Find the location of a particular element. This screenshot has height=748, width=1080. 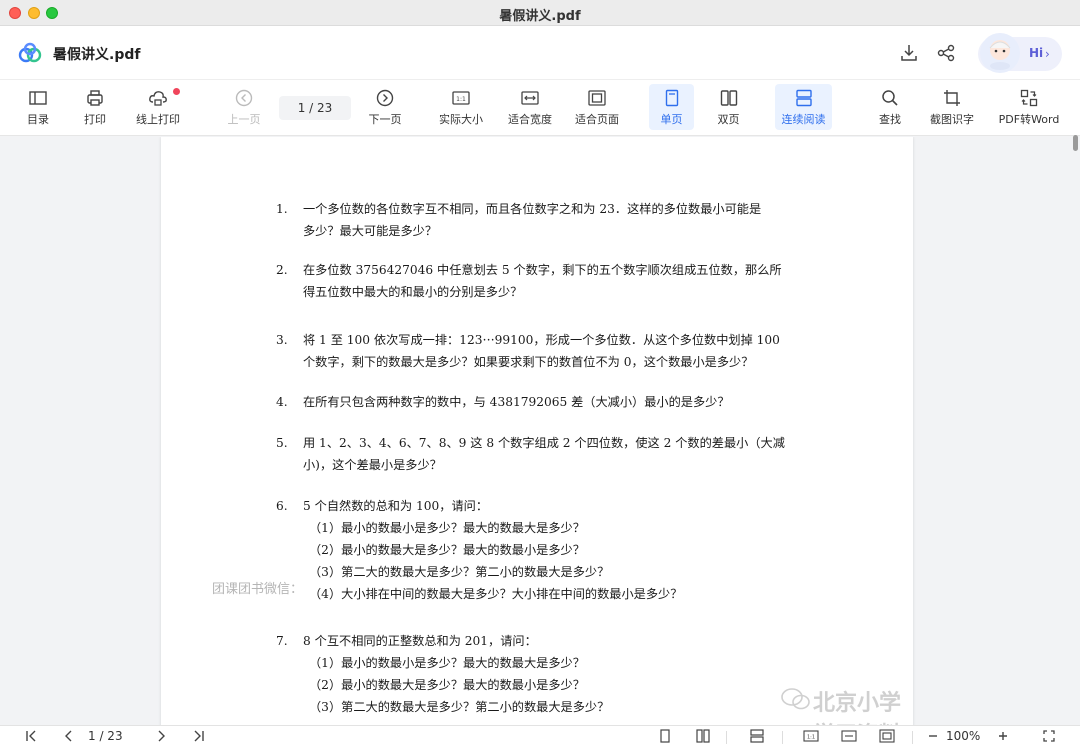

zoom-out-button is located at coordinates (933, 737).